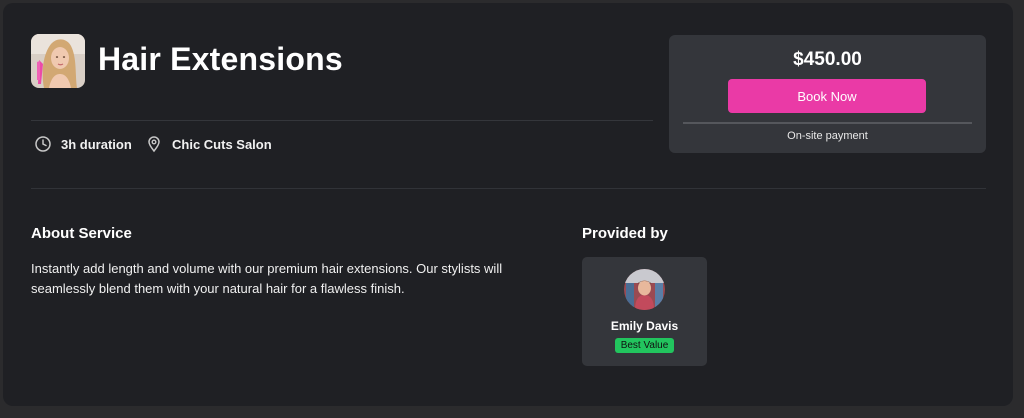 This screenshot has width=1024, height=418. What do you see at coordinates (827, 59) in the screenshot?
I see `price: $450.00` at bounding box center [827, 59].